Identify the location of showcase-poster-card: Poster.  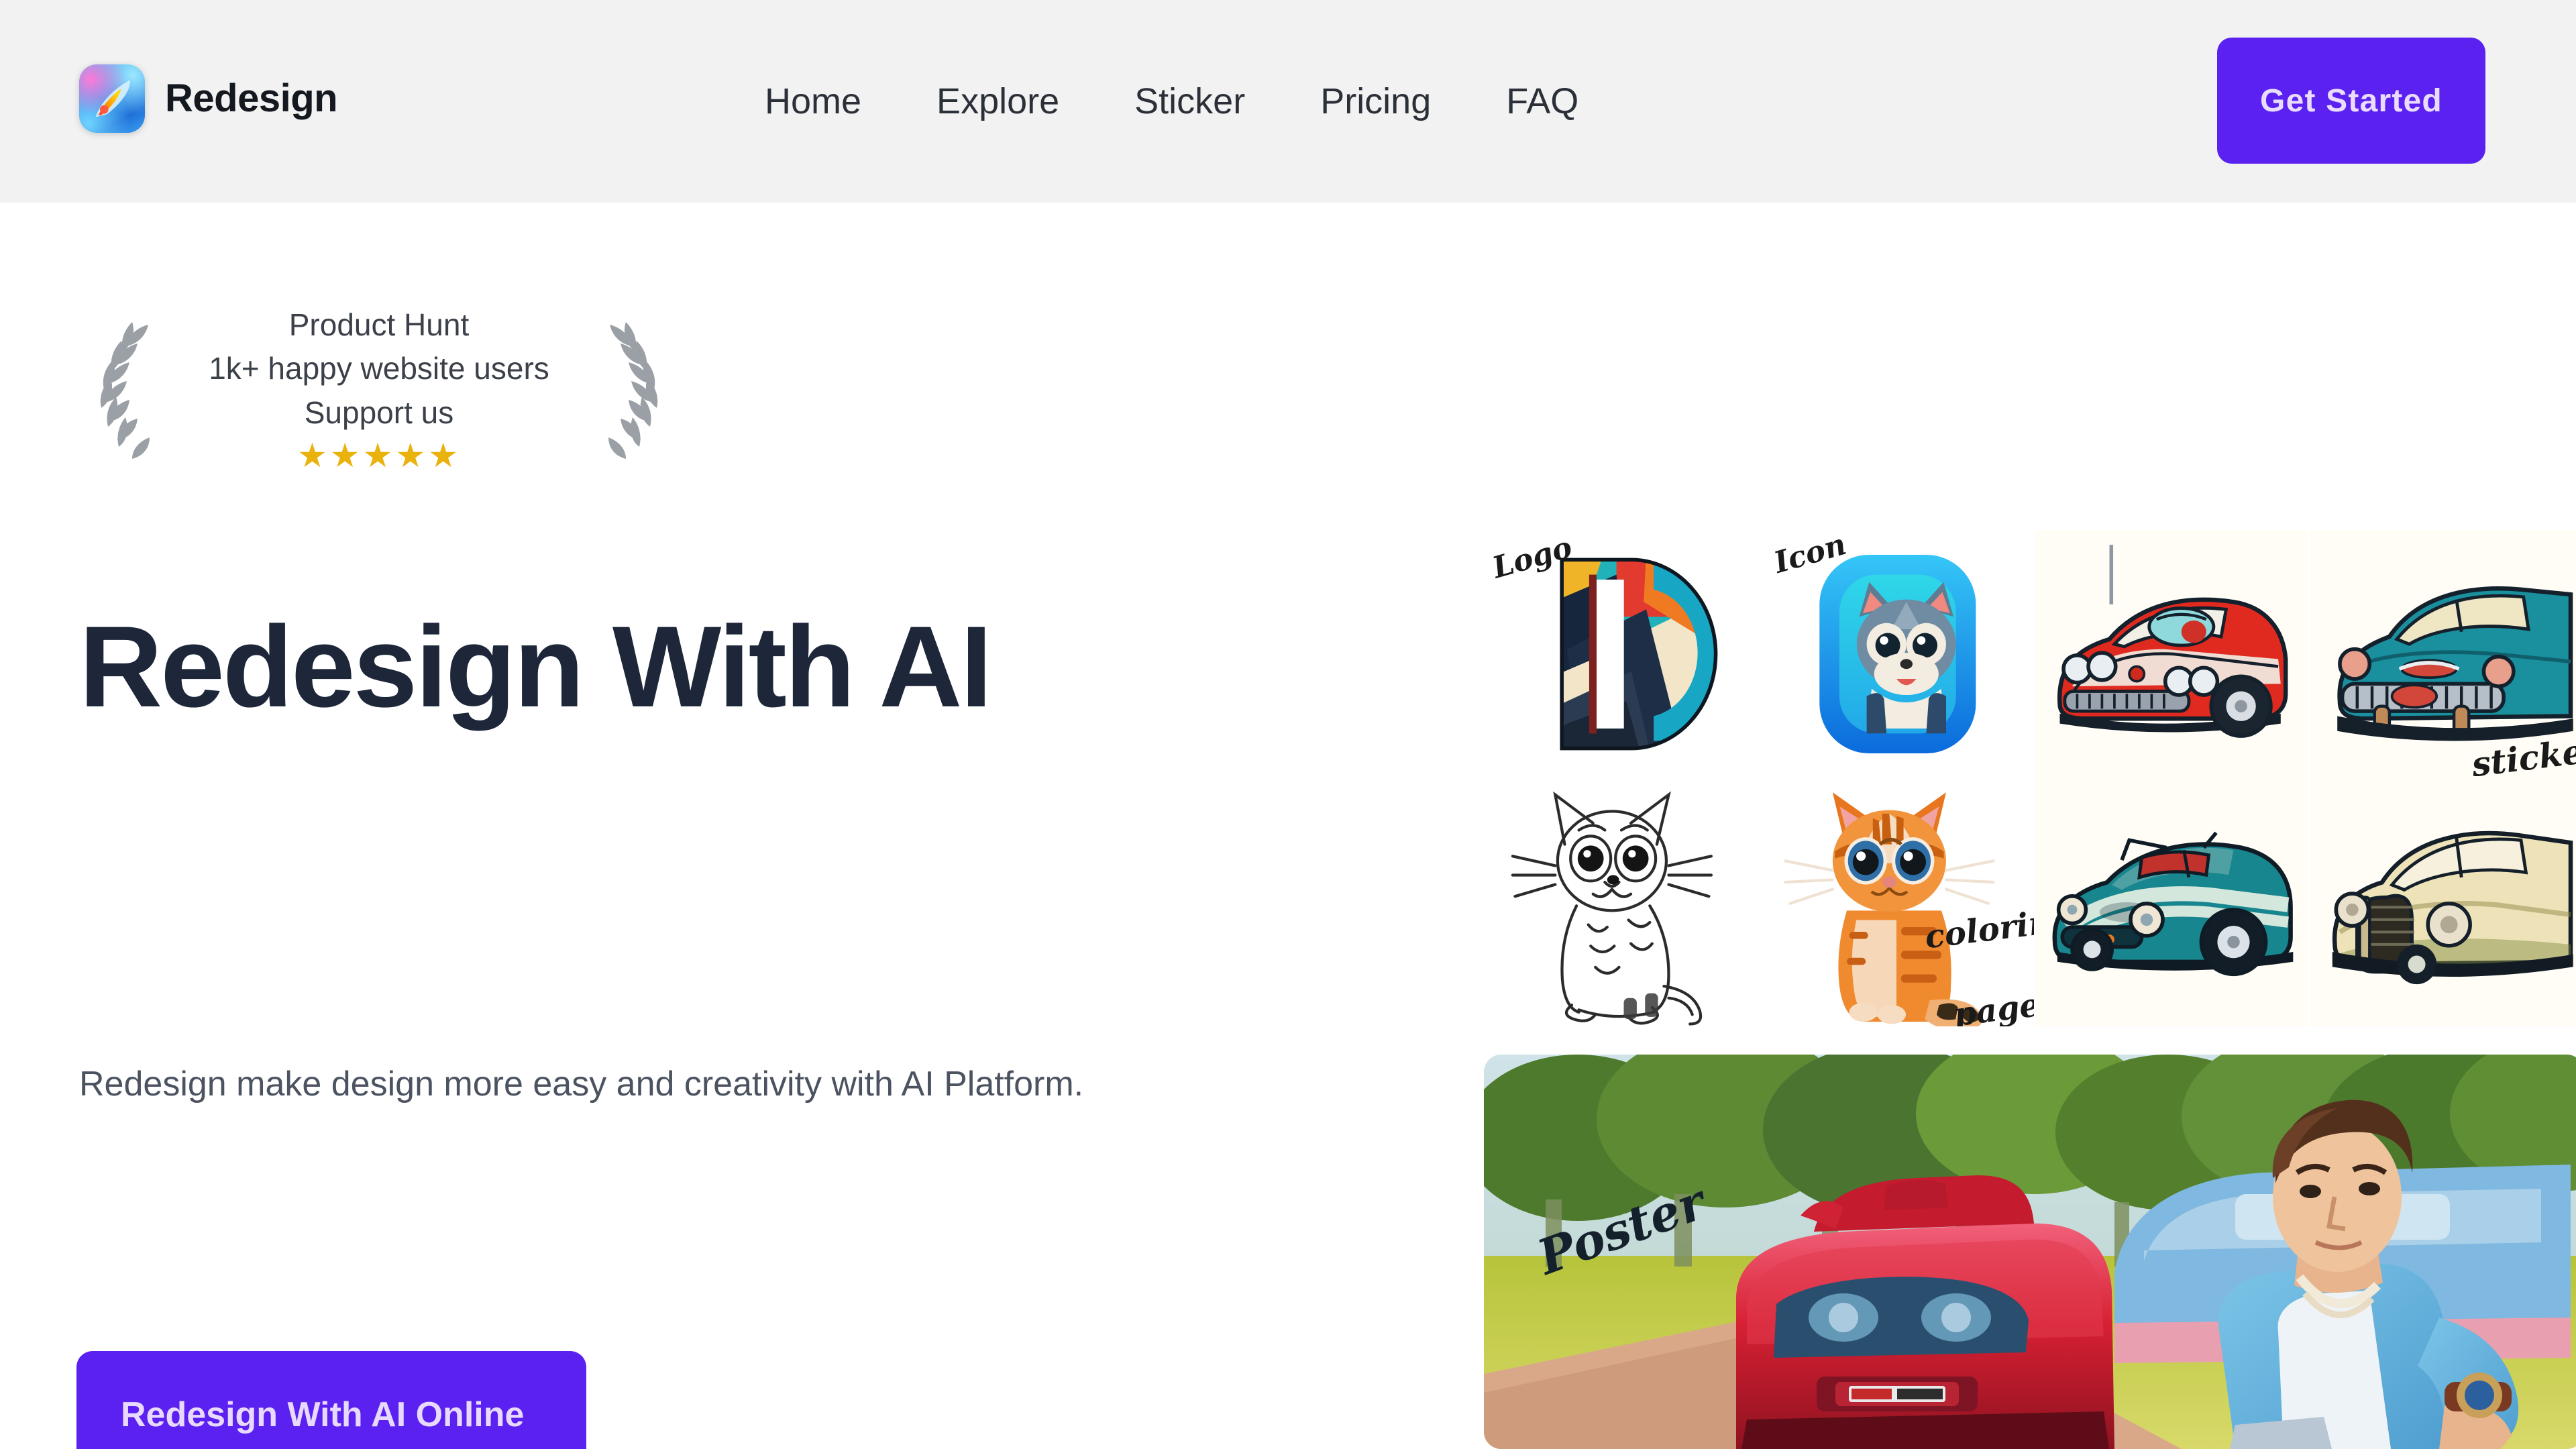
(2030, 1252).